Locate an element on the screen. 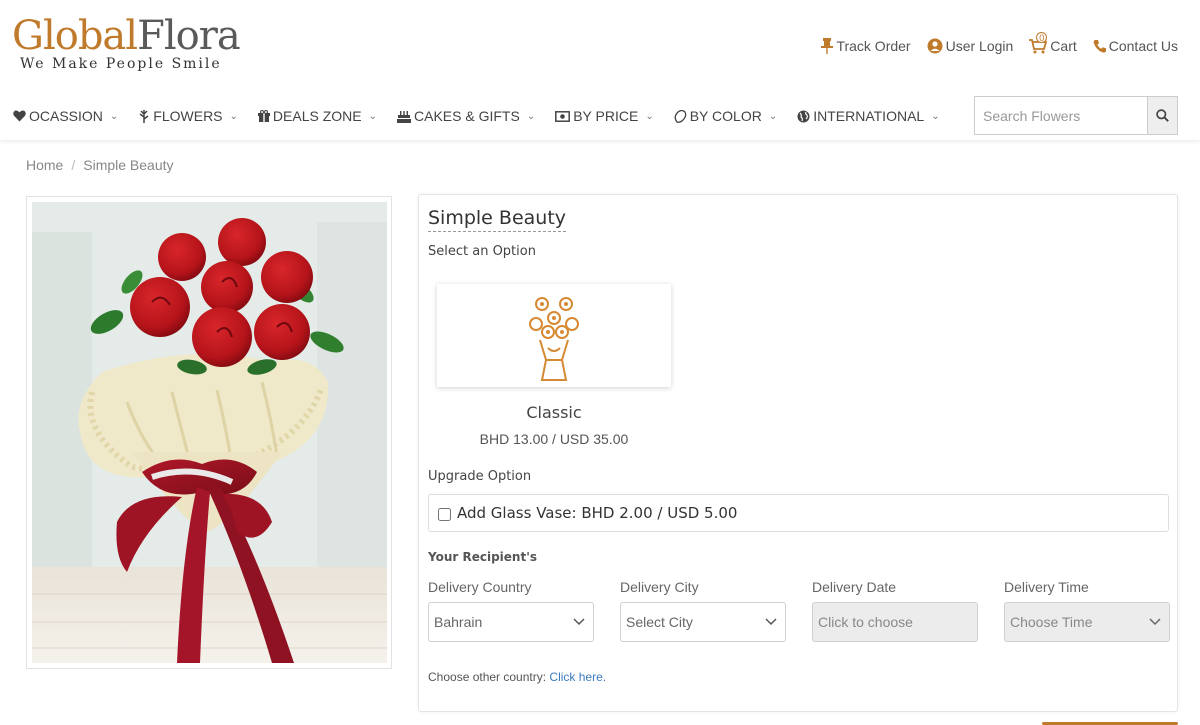  cart-label: Cart is located at coordinates (1063, 46).